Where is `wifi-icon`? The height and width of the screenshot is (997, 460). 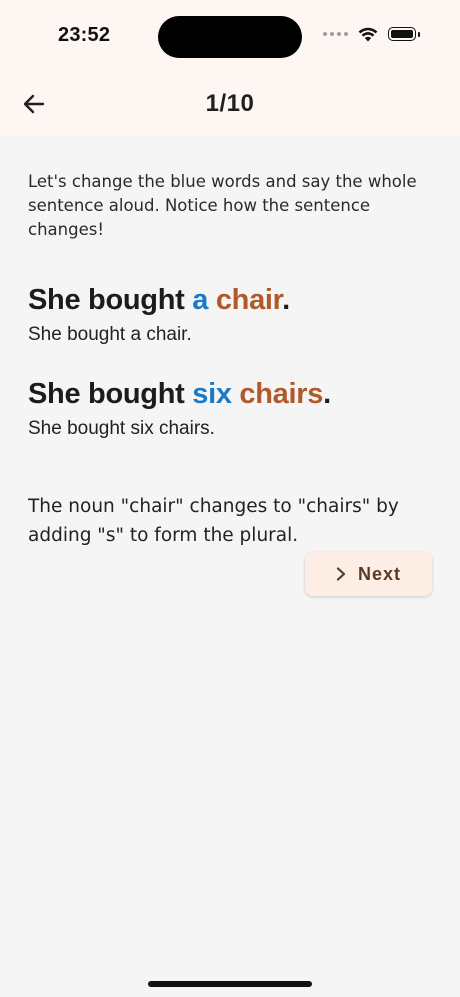 wifi-icon is located at coordinates (368, 34).